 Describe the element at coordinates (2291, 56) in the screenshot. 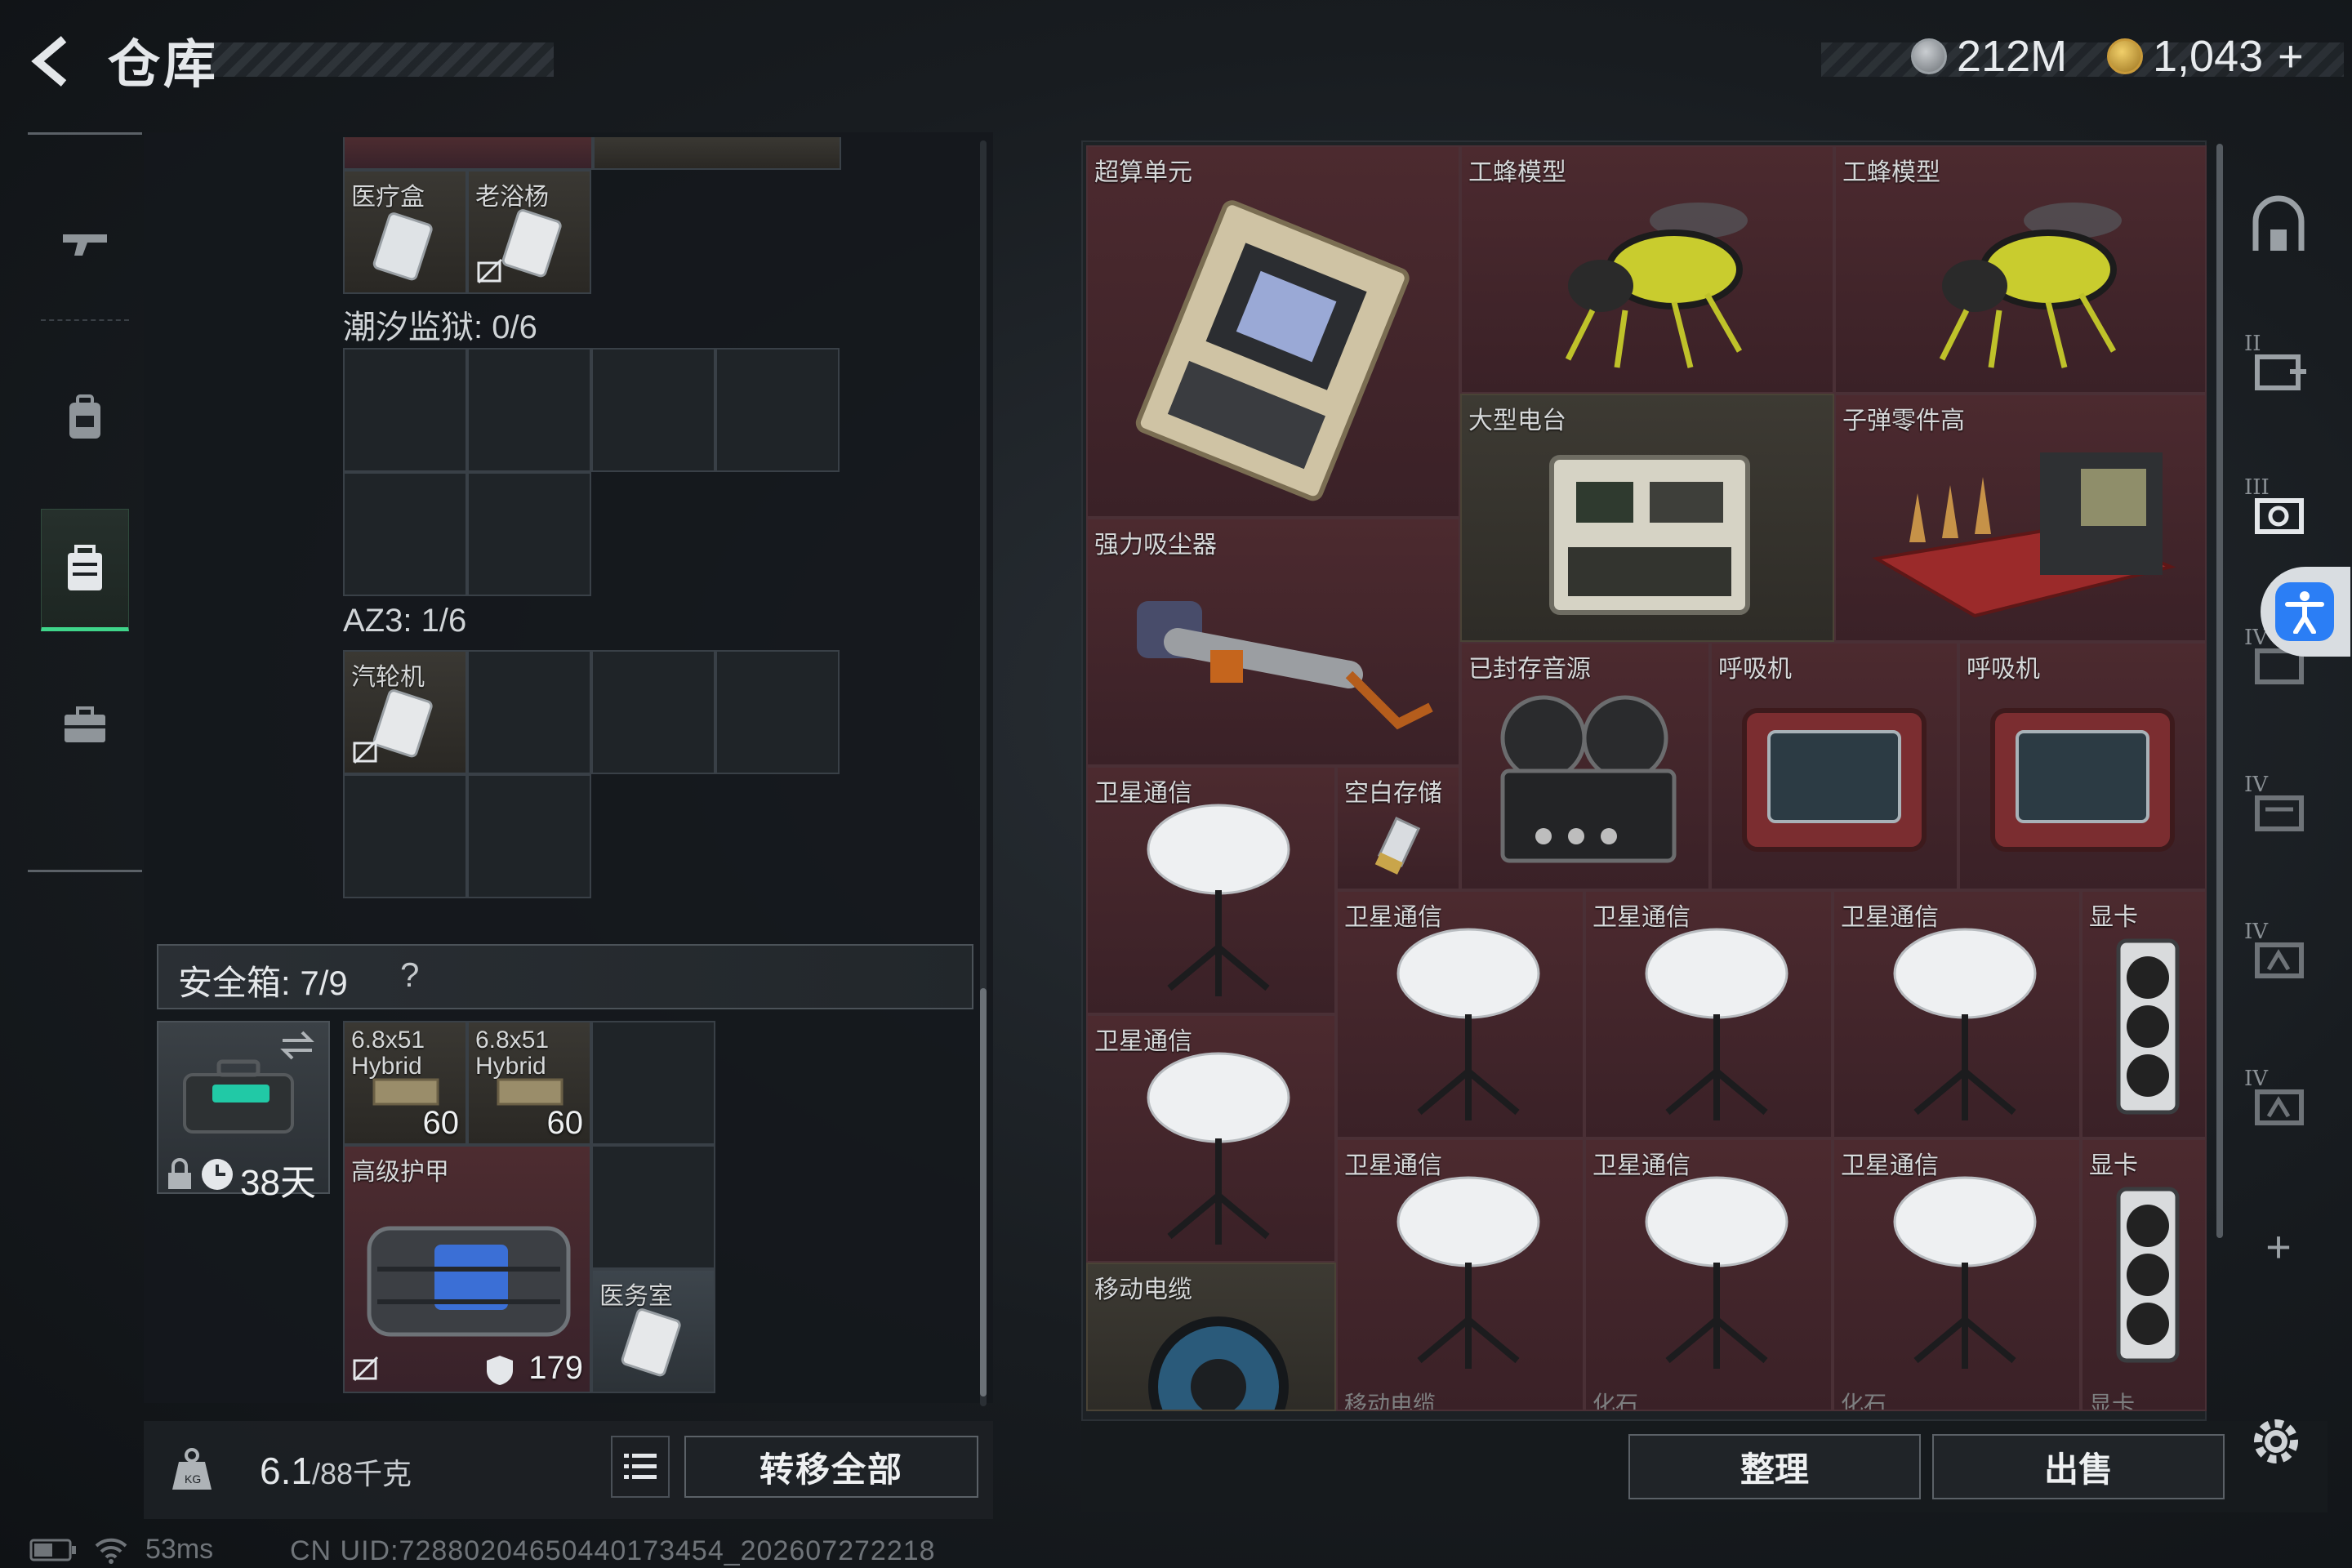

I see `add-currency-icon: +` at that location.